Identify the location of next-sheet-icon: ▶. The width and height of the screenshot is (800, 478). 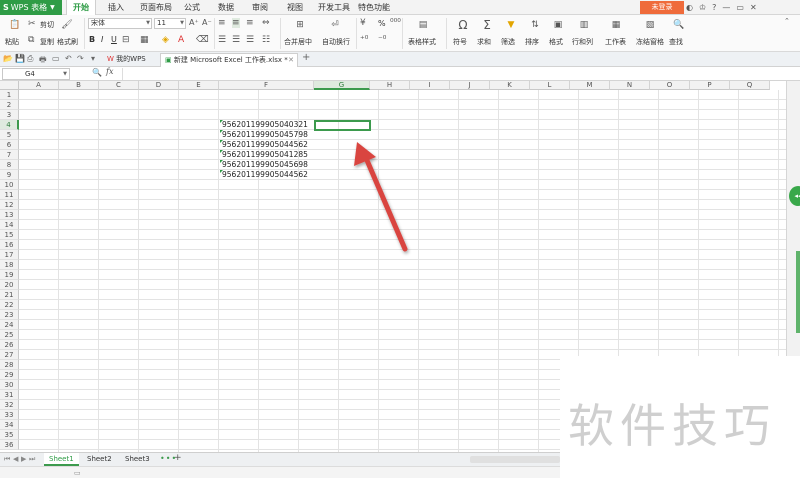
(23, 459).